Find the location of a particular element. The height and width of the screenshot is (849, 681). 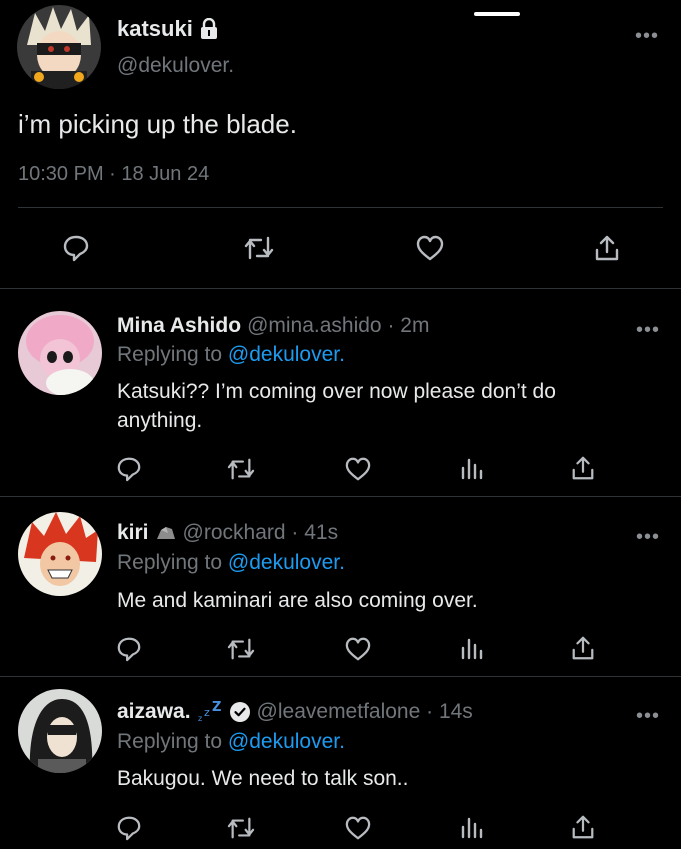

avatar-aizawa is located at coordinates (60, 731).